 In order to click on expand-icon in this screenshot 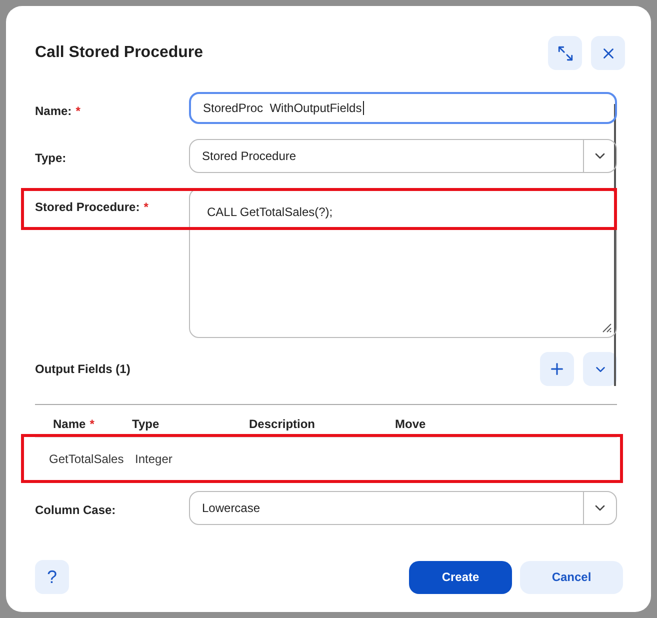, I will do `click(565, 53)`.